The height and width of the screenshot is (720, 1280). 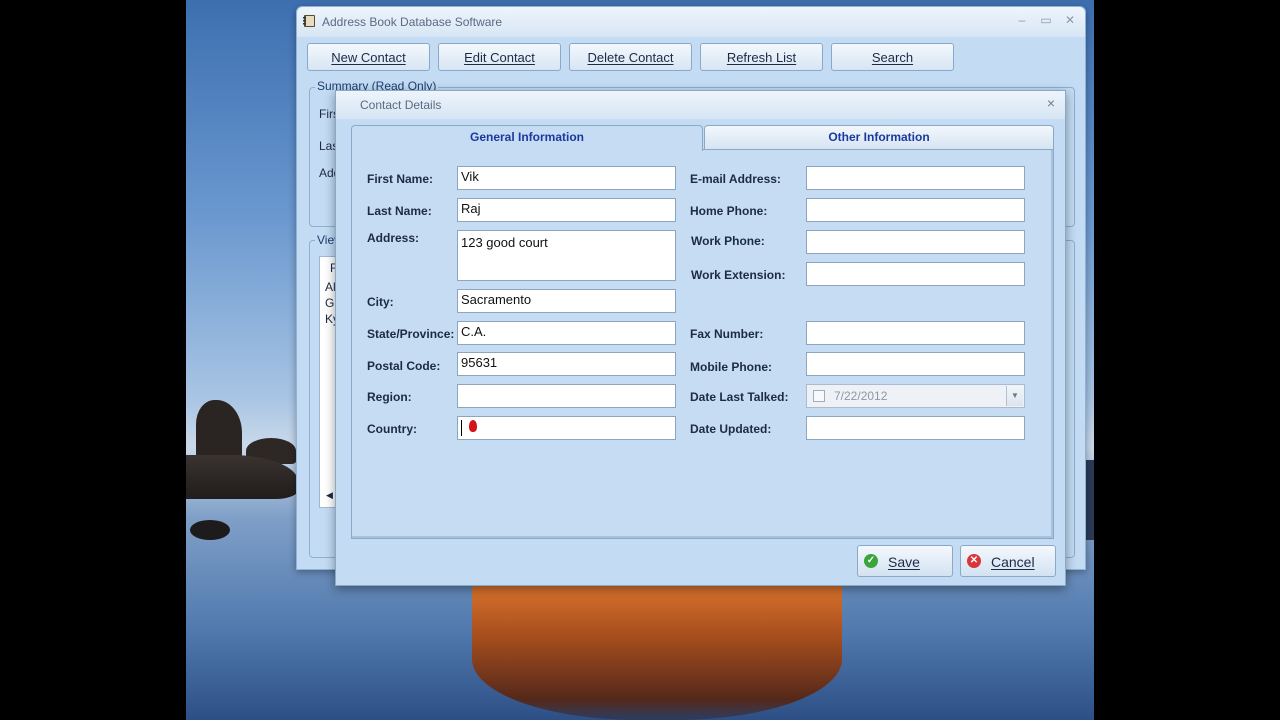 I want to click on date-updated-label: Date Updated:, so click(x=731, y=429).